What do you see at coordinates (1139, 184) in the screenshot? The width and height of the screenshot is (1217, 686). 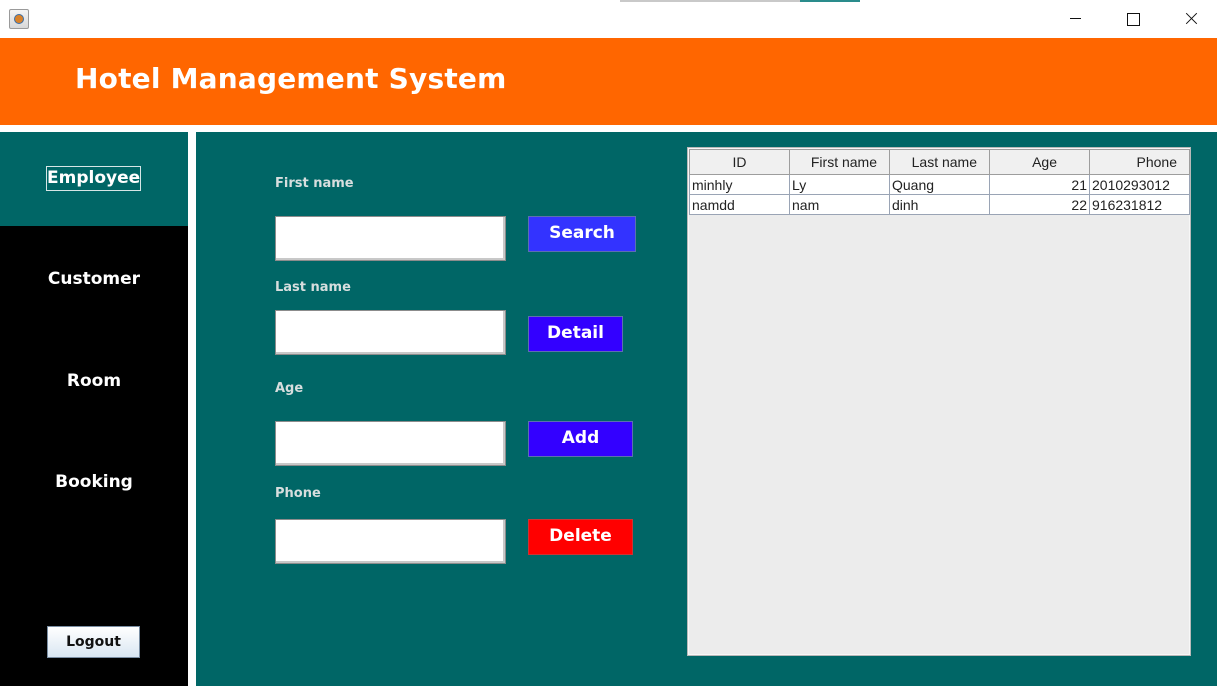 I see `cell-phone: 2010293012` at bounding box center [1139, 184].